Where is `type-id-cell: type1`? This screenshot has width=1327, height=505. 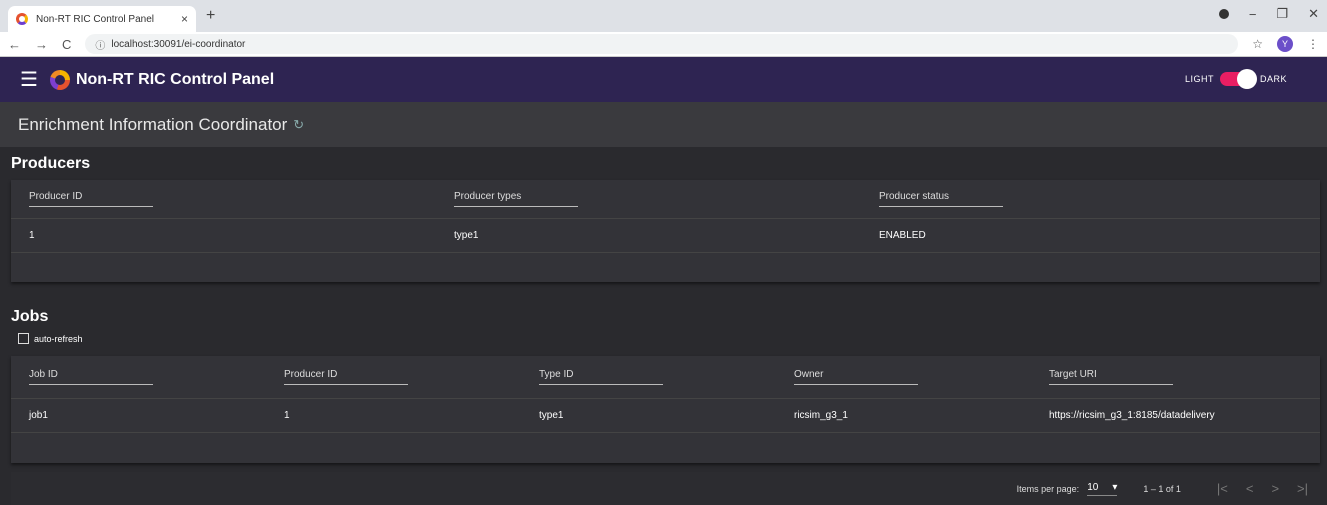
type-id-cell: type1 is located at coordinates (551, 415).